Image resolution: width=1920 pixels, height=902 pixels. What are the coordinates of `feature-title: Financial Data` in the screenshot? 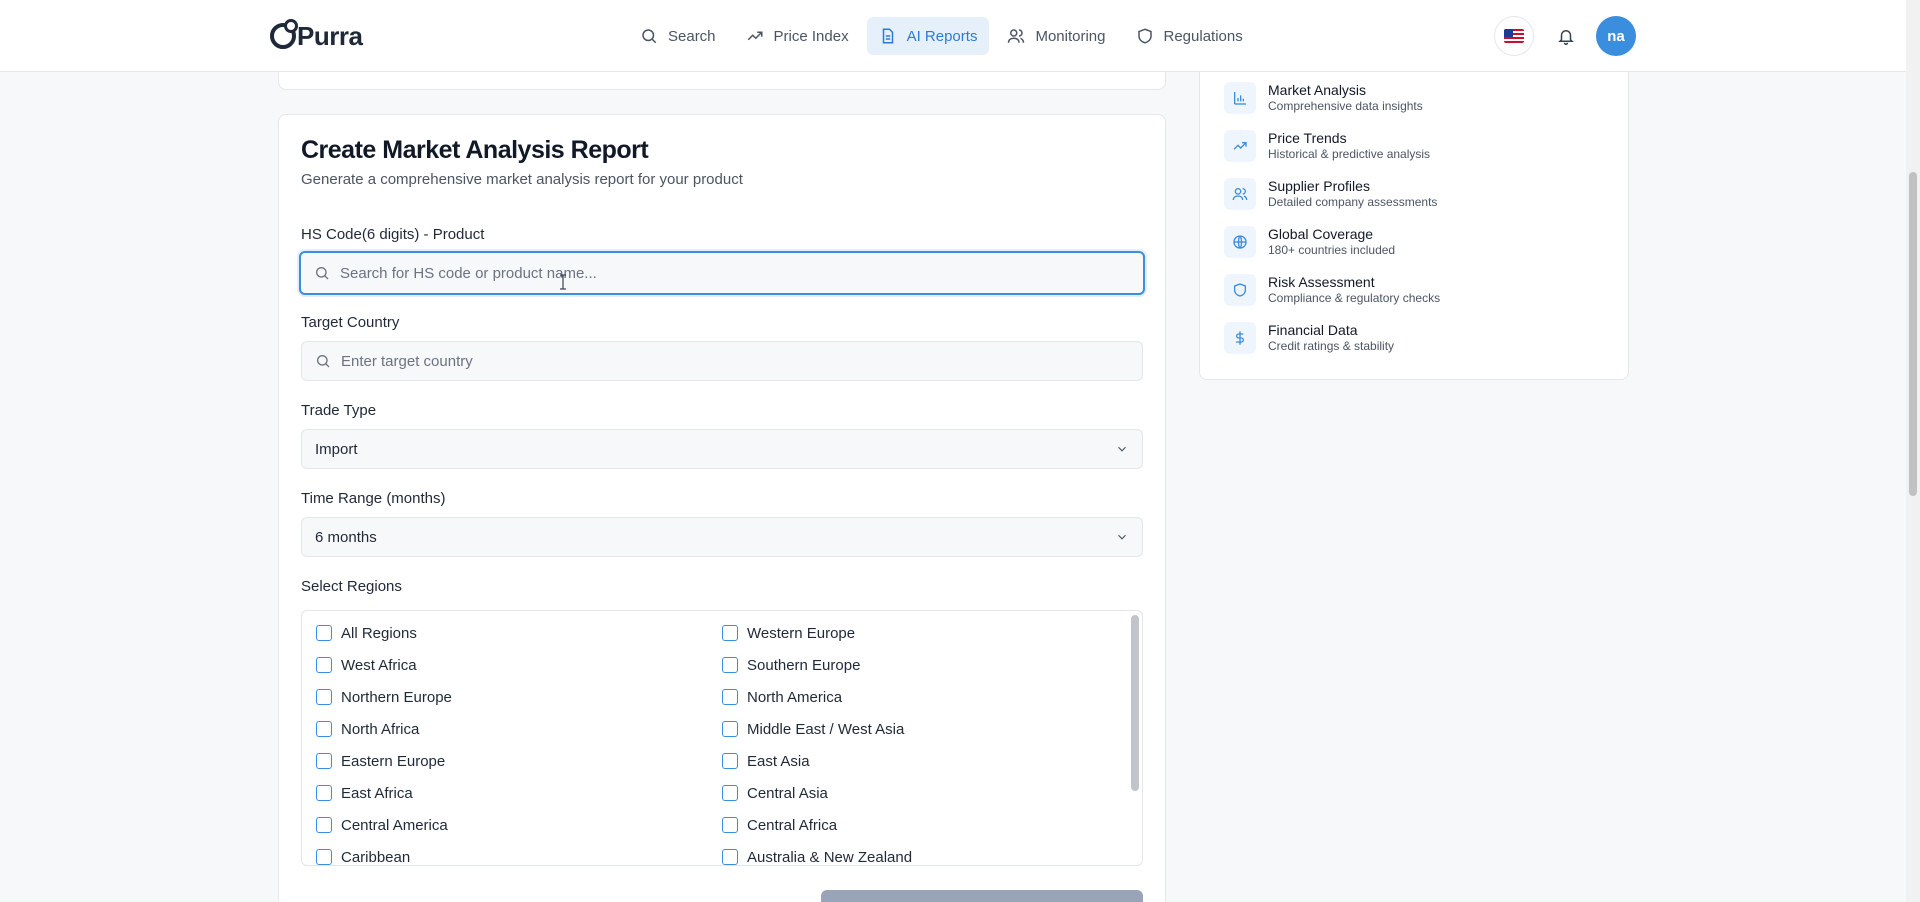 It's located at (1313, 330).